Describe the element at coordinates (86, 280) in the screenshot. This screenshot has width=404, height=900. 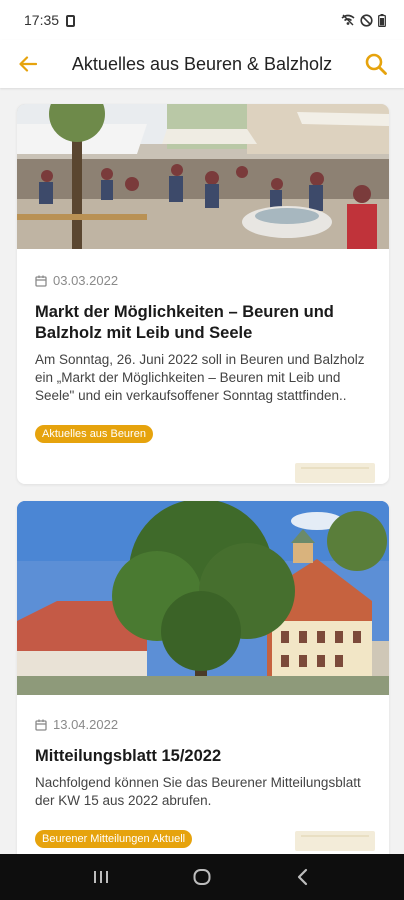
I see `article-date: 03.03.2022` at that location.